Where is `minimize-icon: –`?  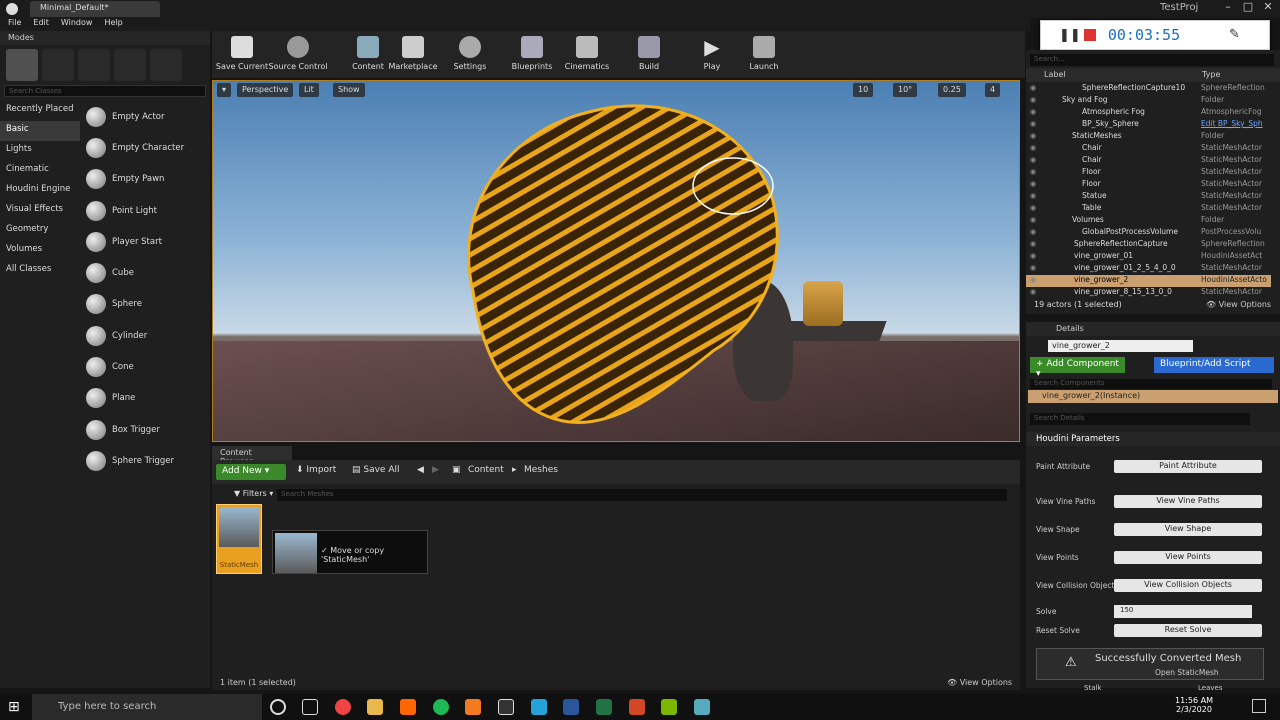 minimize-icon: – is located at coordinates (1228, 8).